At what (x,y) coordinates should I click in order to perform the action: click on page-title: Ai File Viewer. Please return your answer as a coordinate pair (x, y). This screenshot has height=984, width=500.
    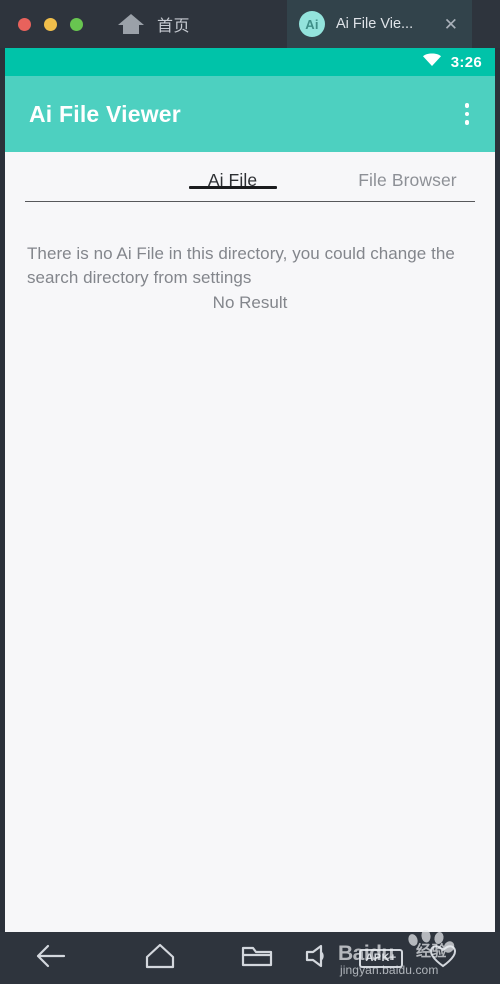
    Looking at the image, I should click on (105, 113).